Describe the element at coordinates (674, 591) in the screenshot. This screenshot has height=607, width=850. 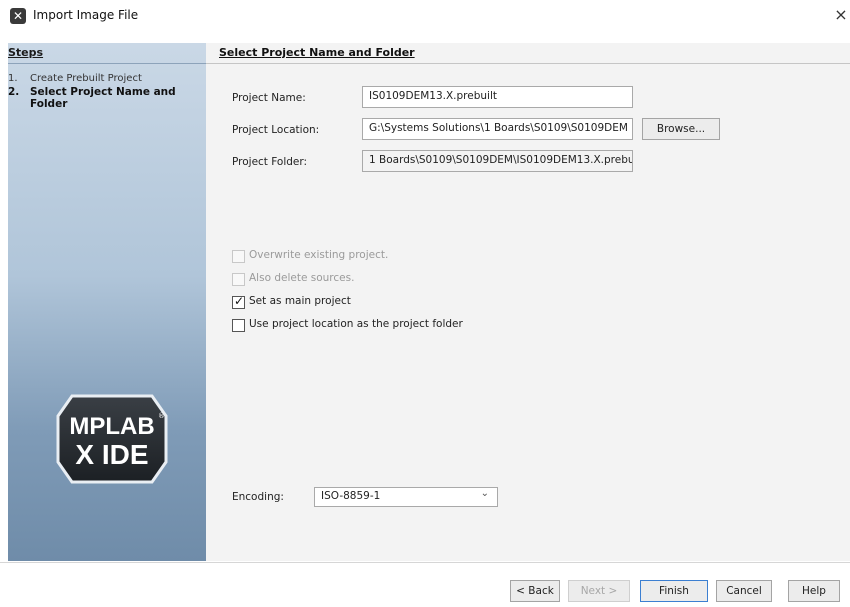
I see `finish-button: Finish` at that location.